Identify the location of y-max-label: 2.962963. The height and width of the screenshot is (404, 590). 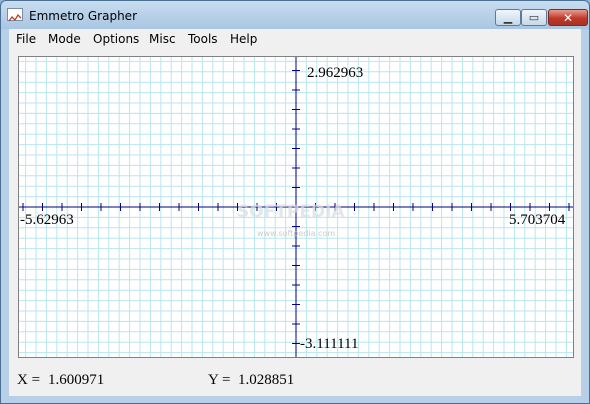
(335, 73).